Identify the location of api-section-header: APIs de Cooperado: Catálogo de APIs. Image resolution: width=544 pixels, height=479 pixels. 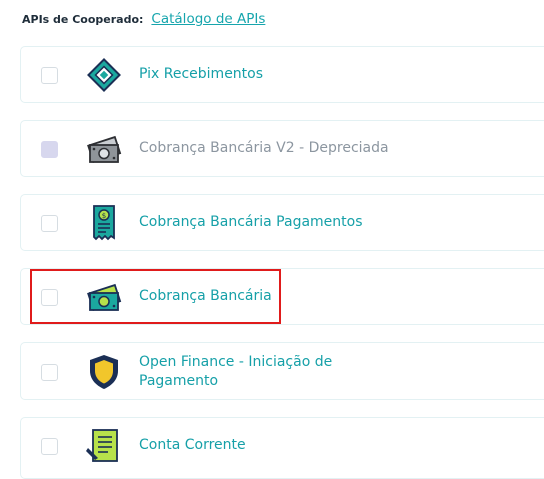
(143, 19).